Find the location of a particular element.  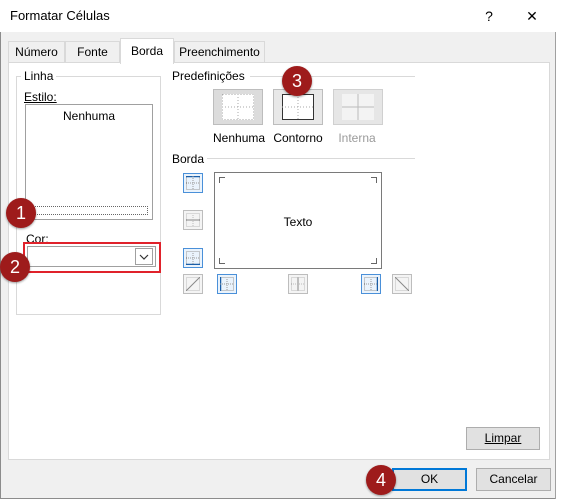

style-none-option: Nenhuma is located at coordinates (89, 116).